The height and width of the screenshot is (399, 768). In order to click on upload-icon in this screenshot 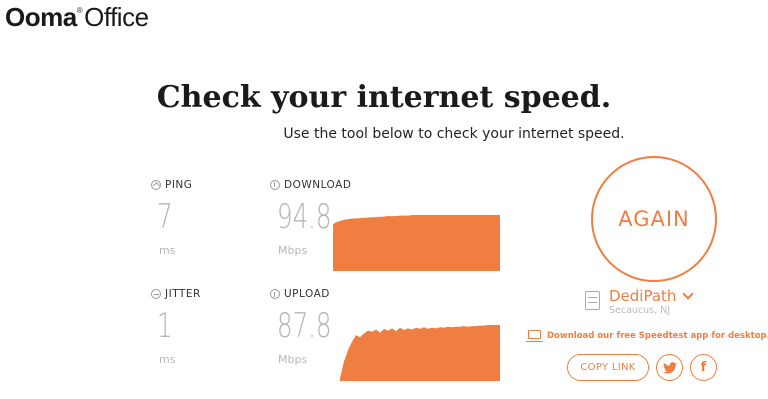, I will do `click(275, 294)`.